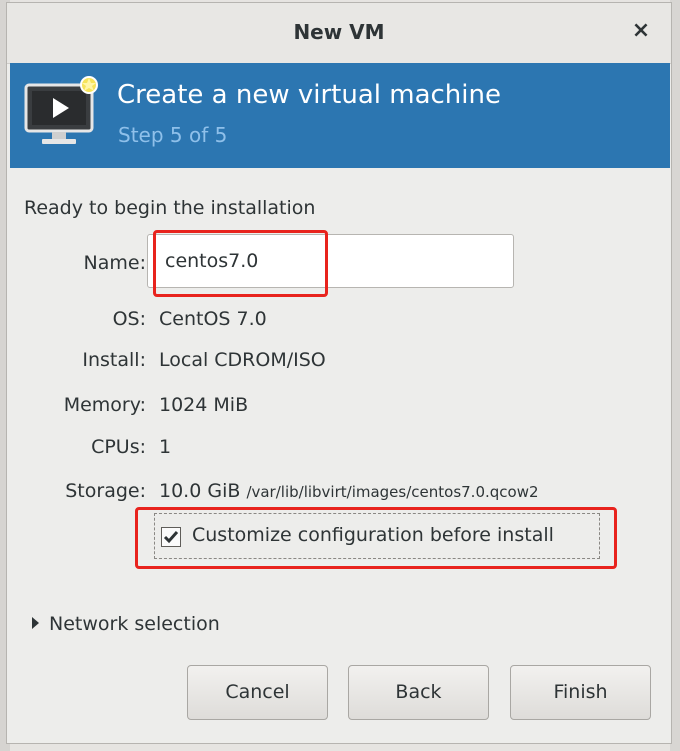 The width and height of the screenshot is (680, 751). I want to click on storage-label: Storage:, so click(105, 491).